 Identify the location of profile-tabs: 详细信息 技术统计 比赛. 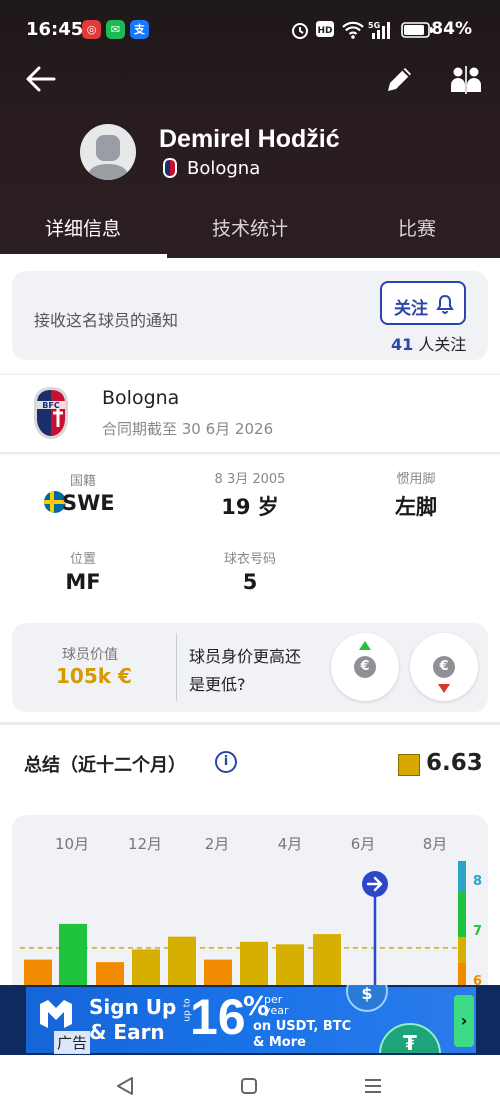
(250, 232).